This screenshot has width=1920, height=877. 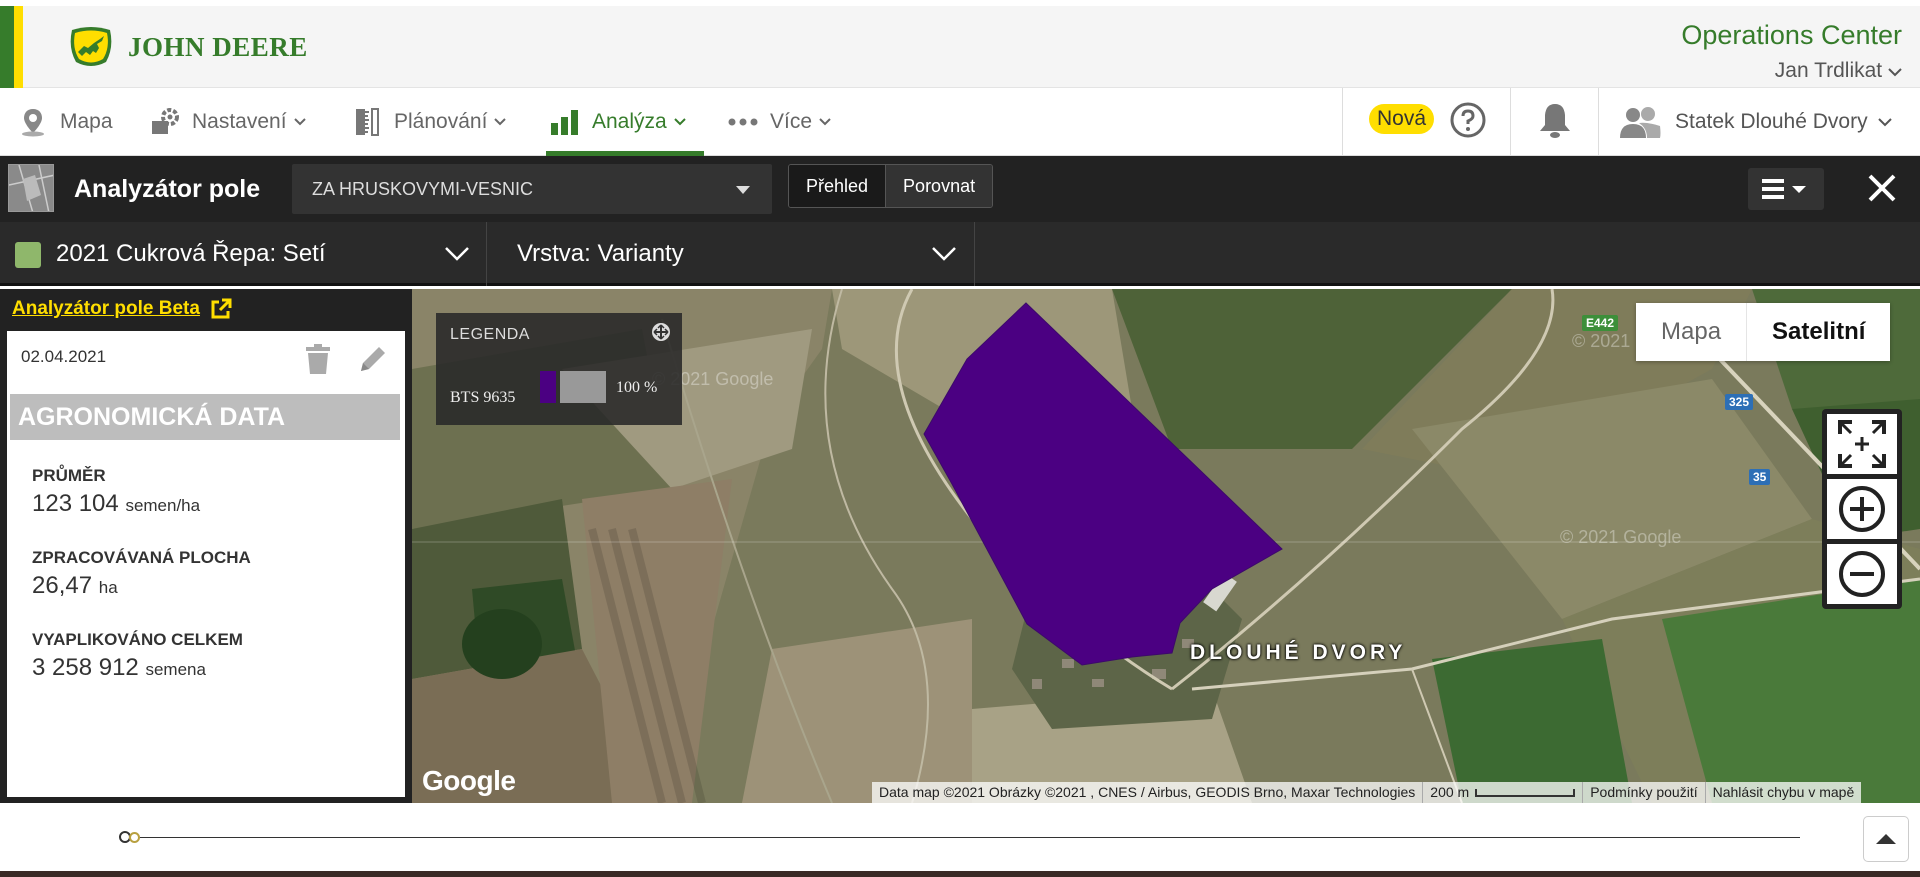 What do you see at coordinates (939, 186) in the screenshot?
I see `tab-compare: Porovnat` at bounding box center [939, 186].